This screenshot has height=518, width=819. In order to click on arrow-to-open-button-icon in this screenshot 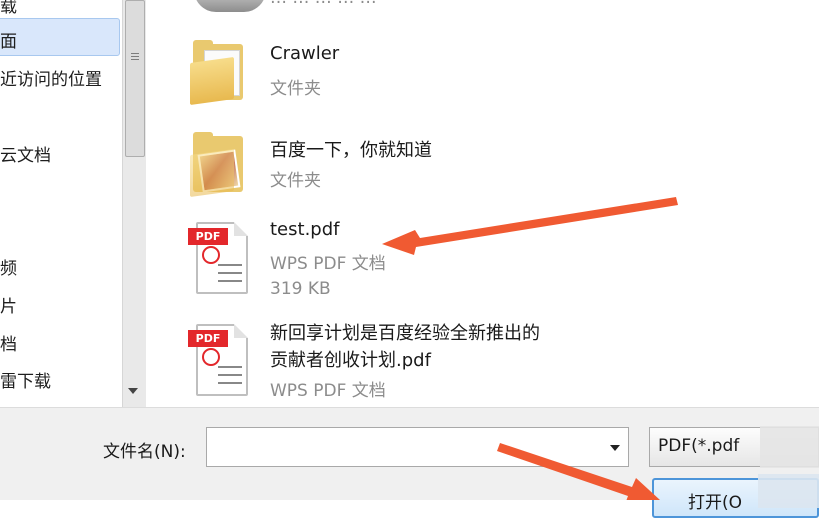, I will do `click(578, 471)`.